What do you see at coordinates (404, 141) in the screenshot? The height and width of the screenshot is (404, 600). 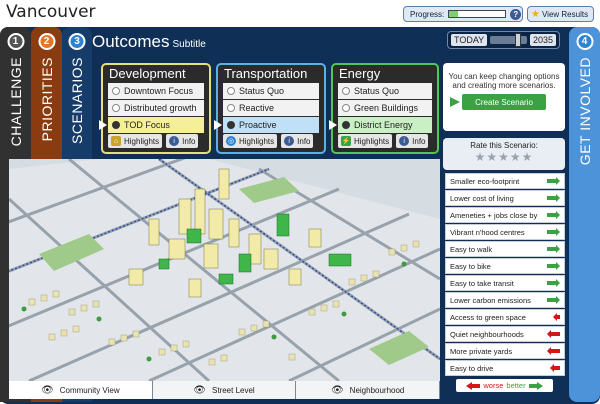 I see `info-icon: i` at bounding box center [404, 141].